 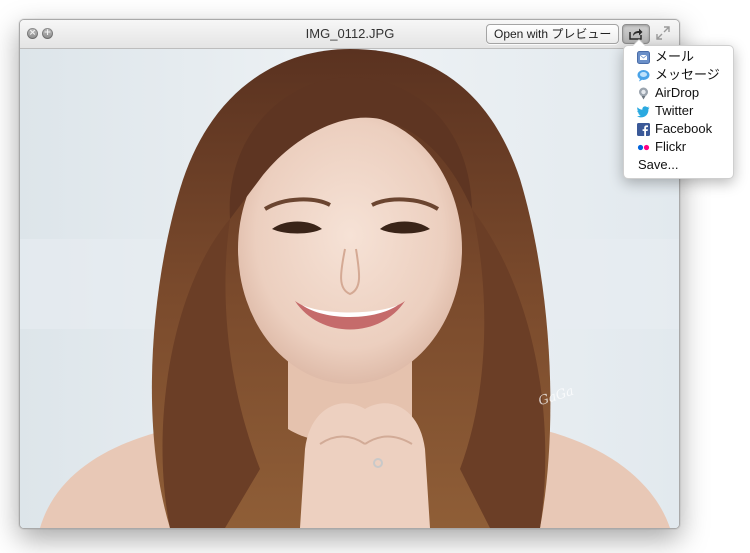 I want to click on open-with-button: Open with プレビュー, so click(x=553, y=34).